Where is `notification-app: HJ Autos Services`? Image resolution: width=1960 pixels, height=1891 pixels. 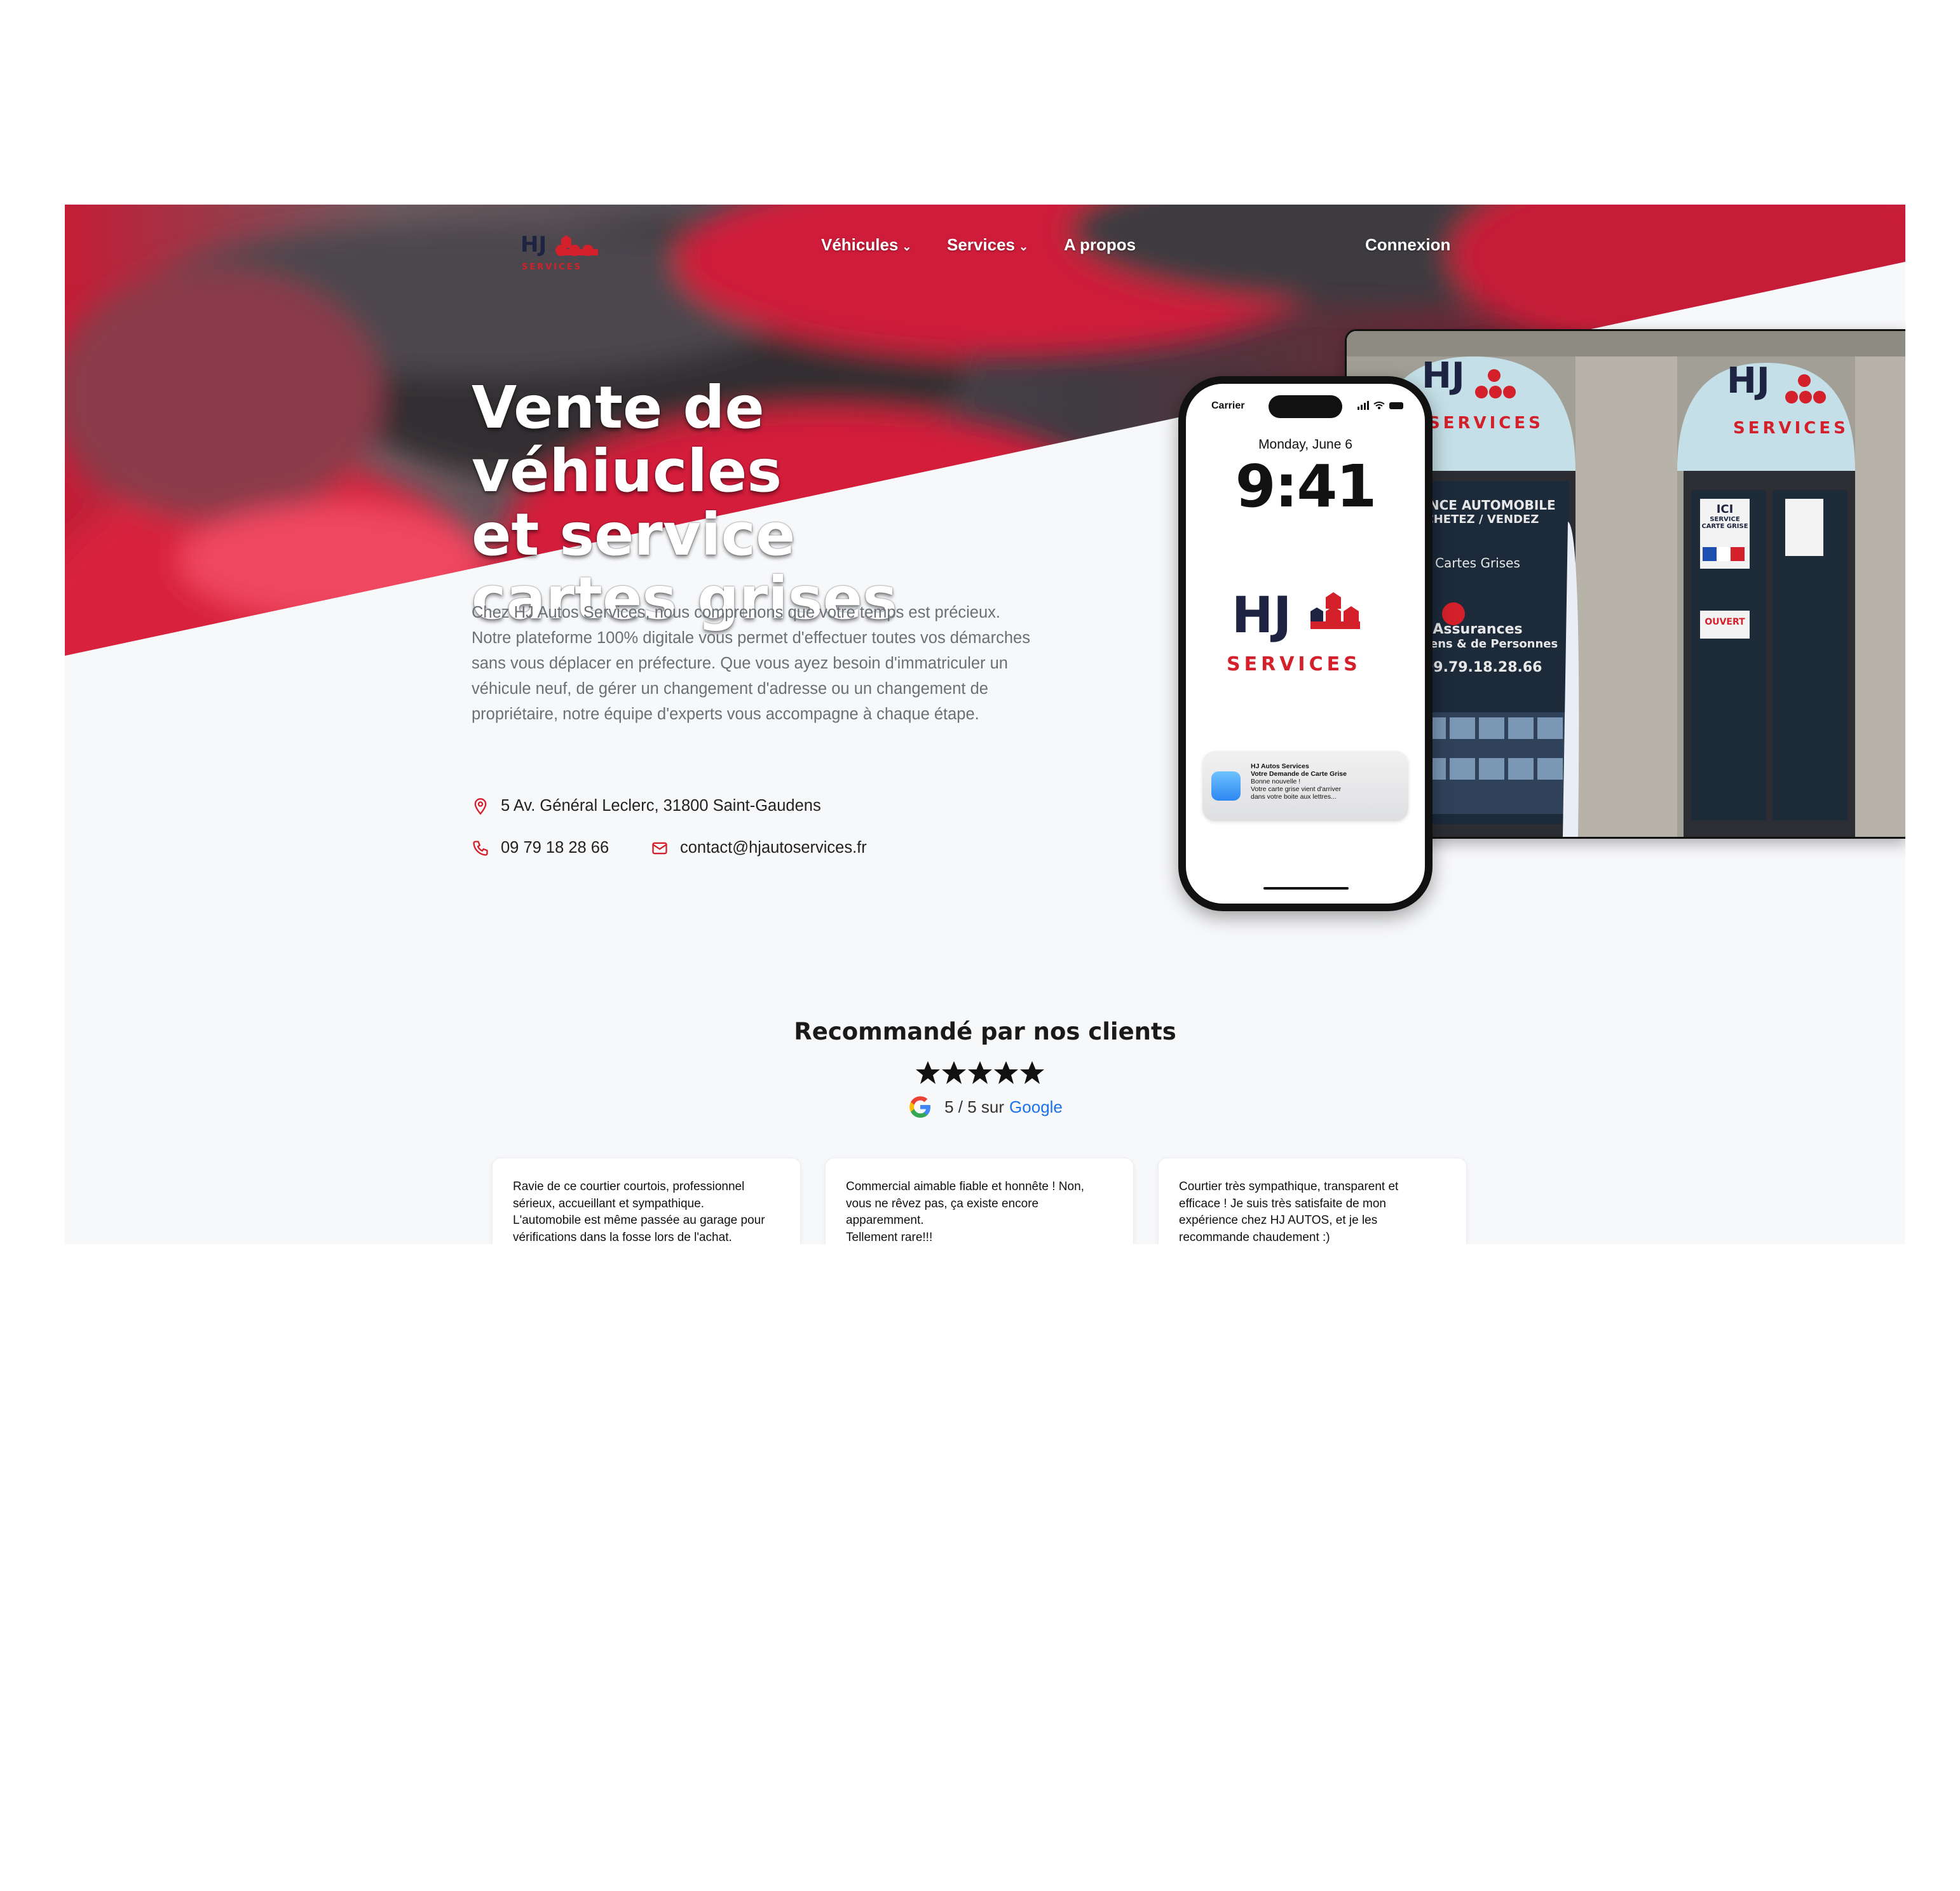
notification-app: HJ Autos Services is located at coordinates (1280, 766).